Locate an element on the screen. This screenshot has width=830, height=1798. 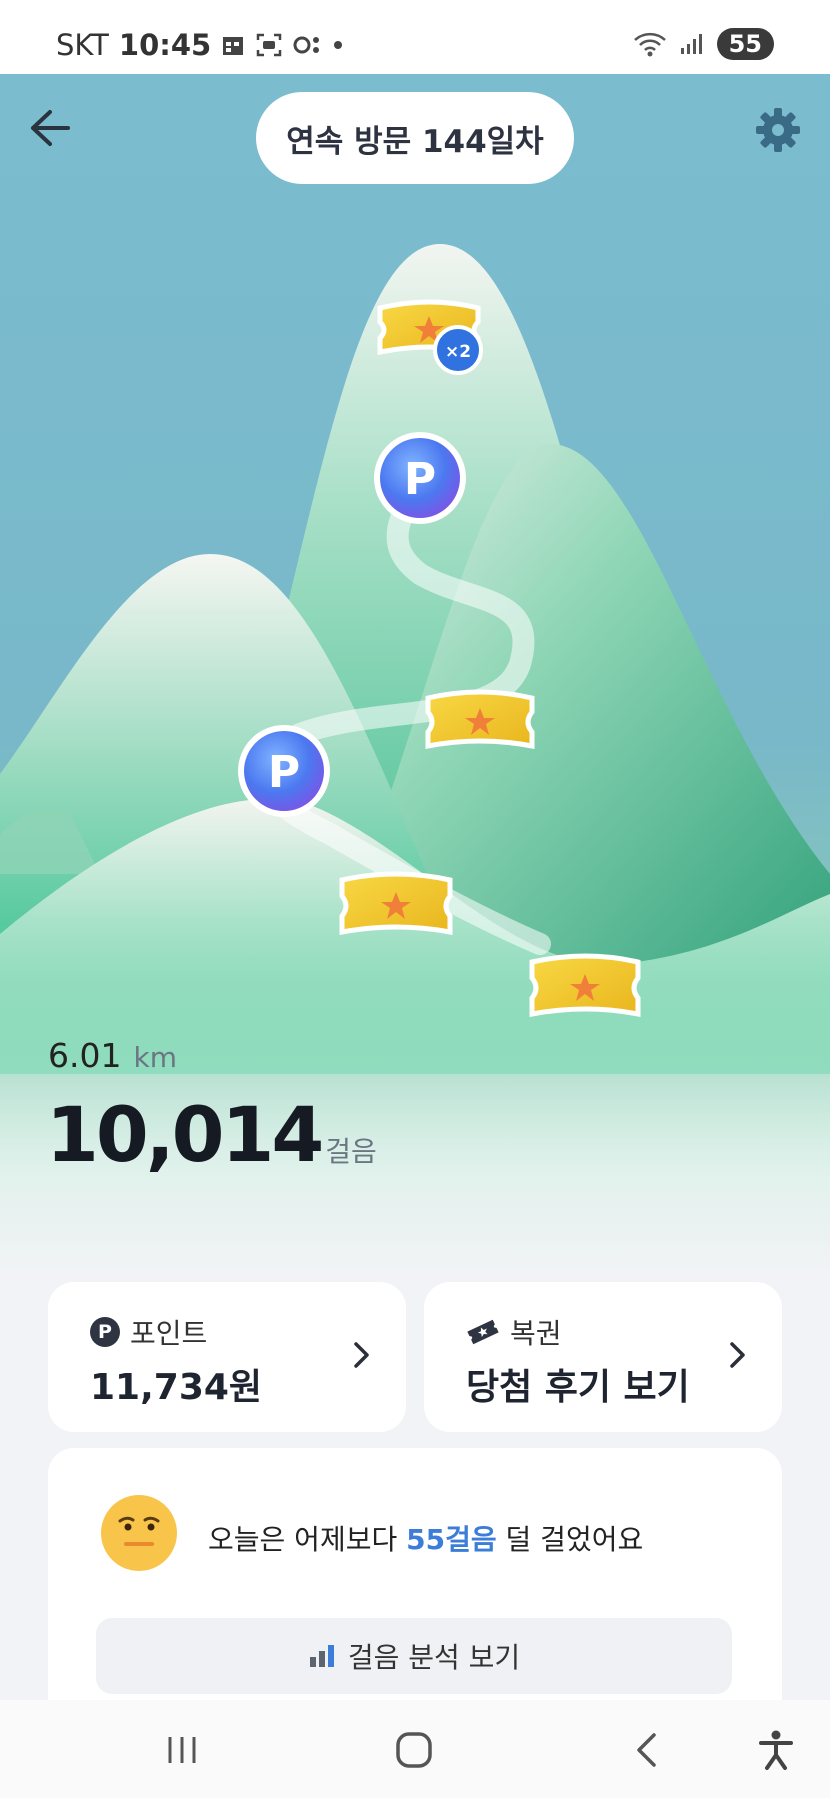
chevron-left-icon is located at coordinates (646, 1750).